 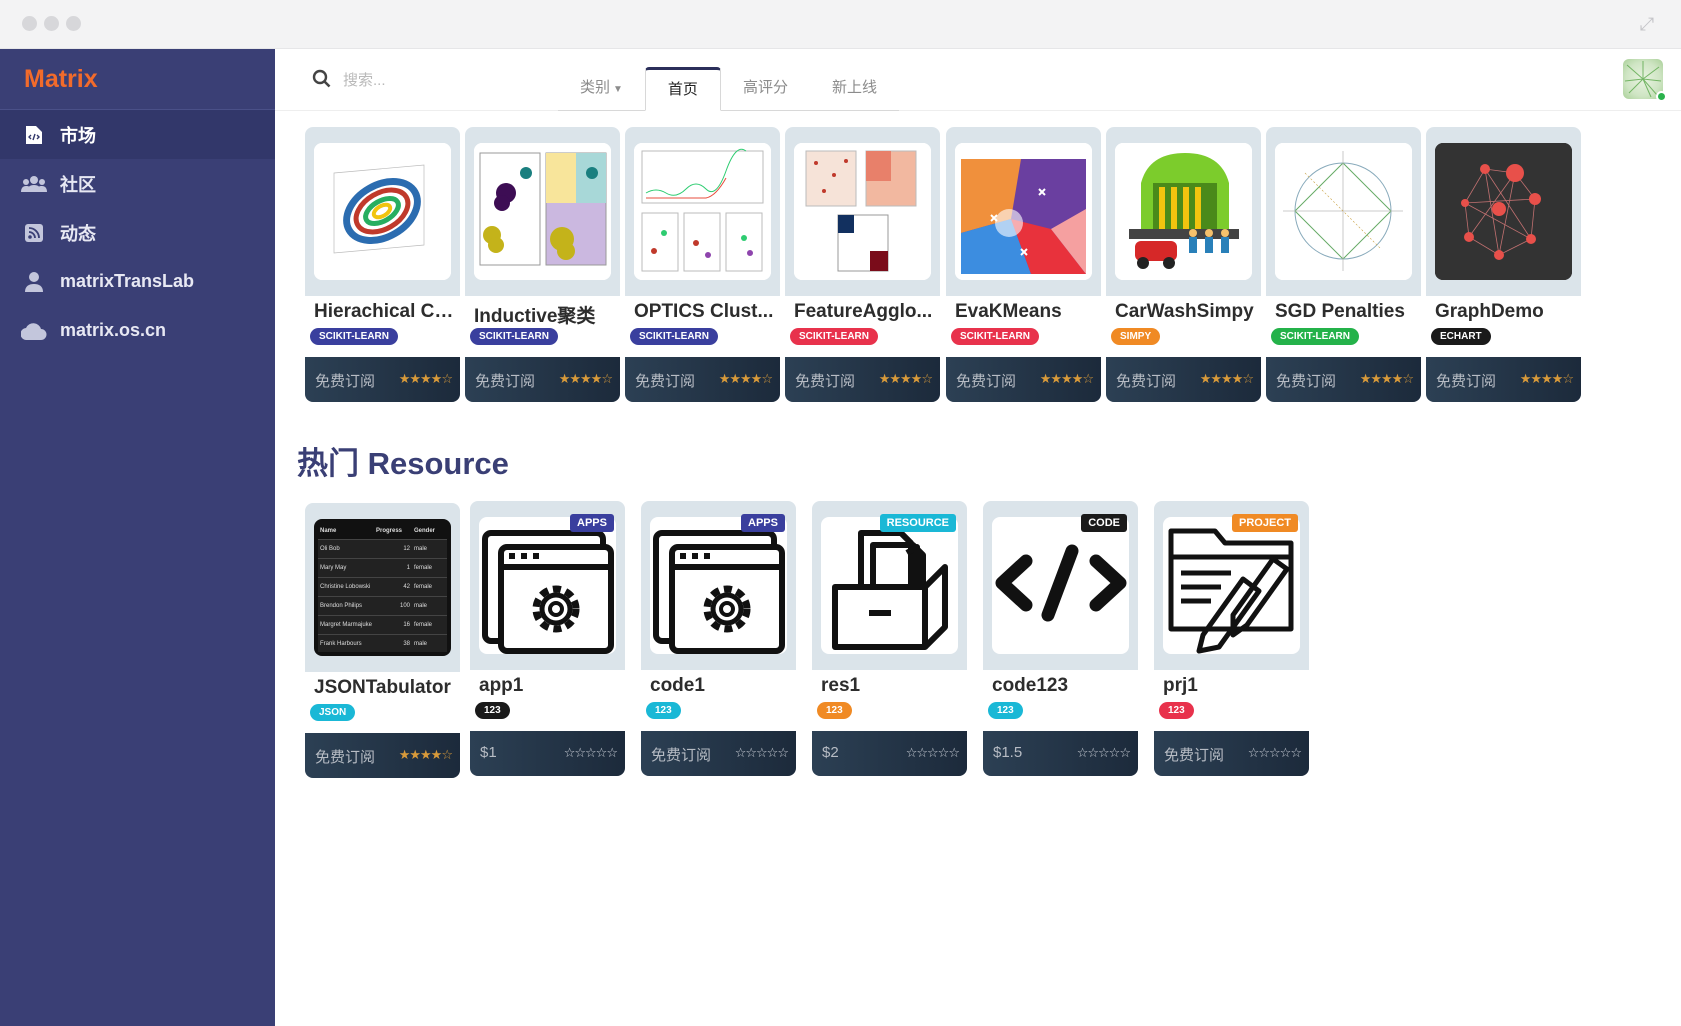 I want to click on card-title: Inductive聚类, so click(x=535, y=316).